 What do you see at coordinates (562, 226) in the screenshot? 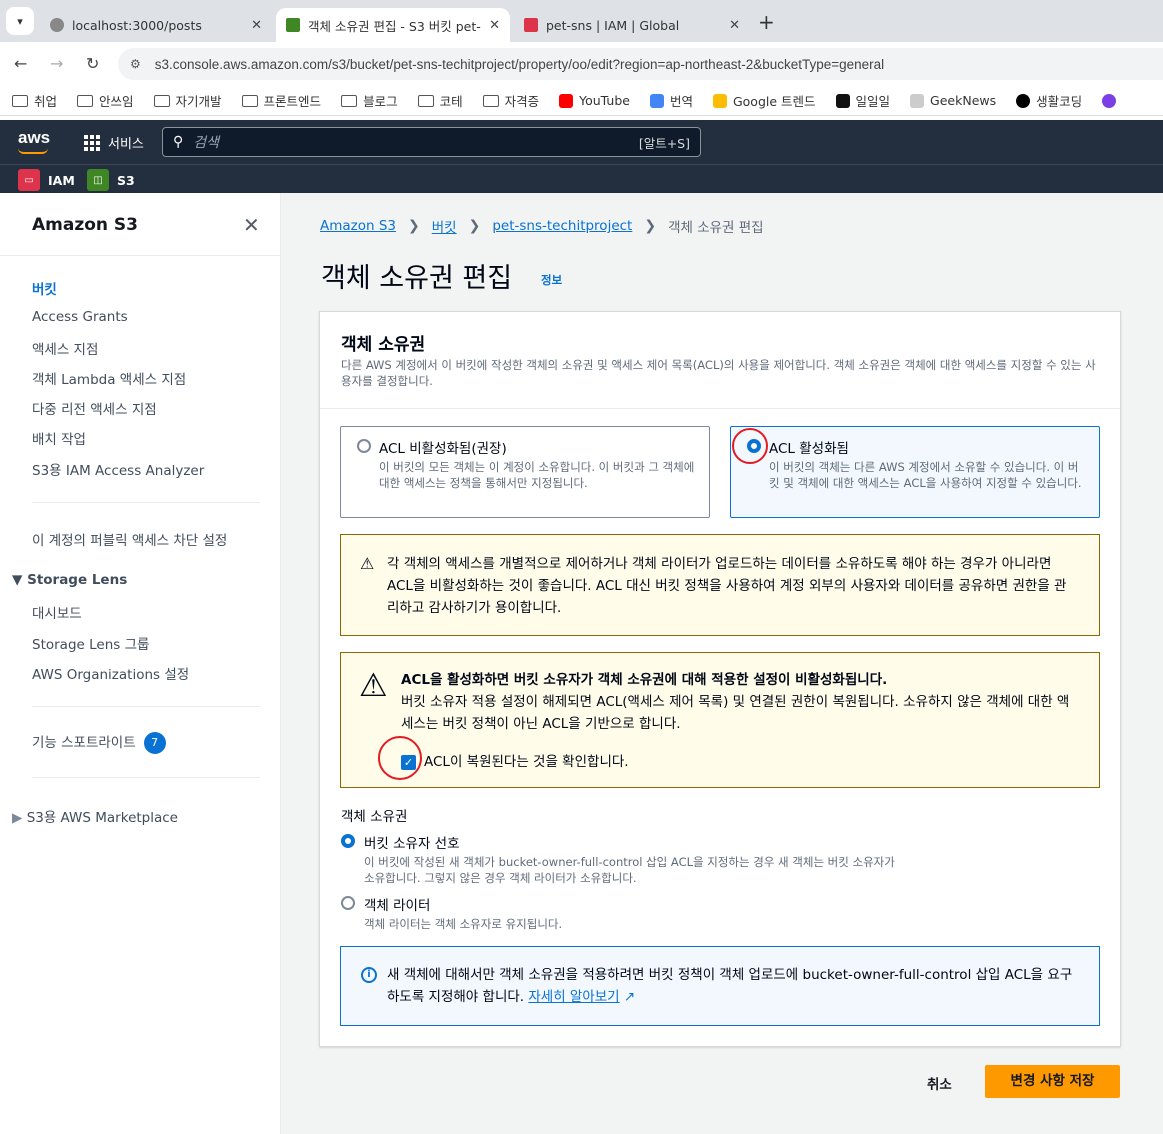
I see `breadcrumb-bucket: pet-sns-techitproject` at bounding box center [562, 226].